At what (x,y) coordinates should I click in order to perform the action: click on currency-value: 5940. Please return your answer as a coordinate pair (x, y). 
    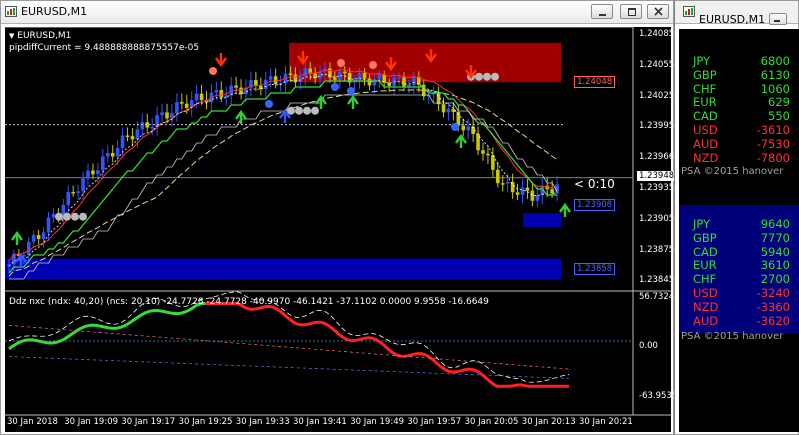
    Looking at the image, I should click on (775, 251).